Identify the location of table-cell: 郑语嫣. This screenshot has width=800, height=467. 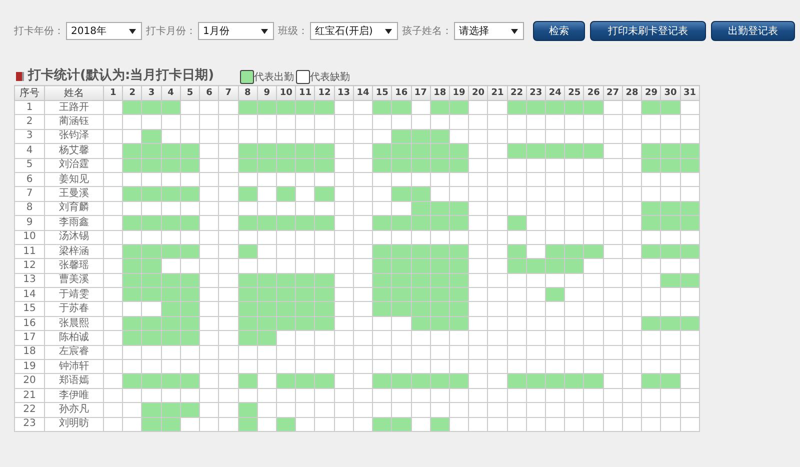
(74, 381).